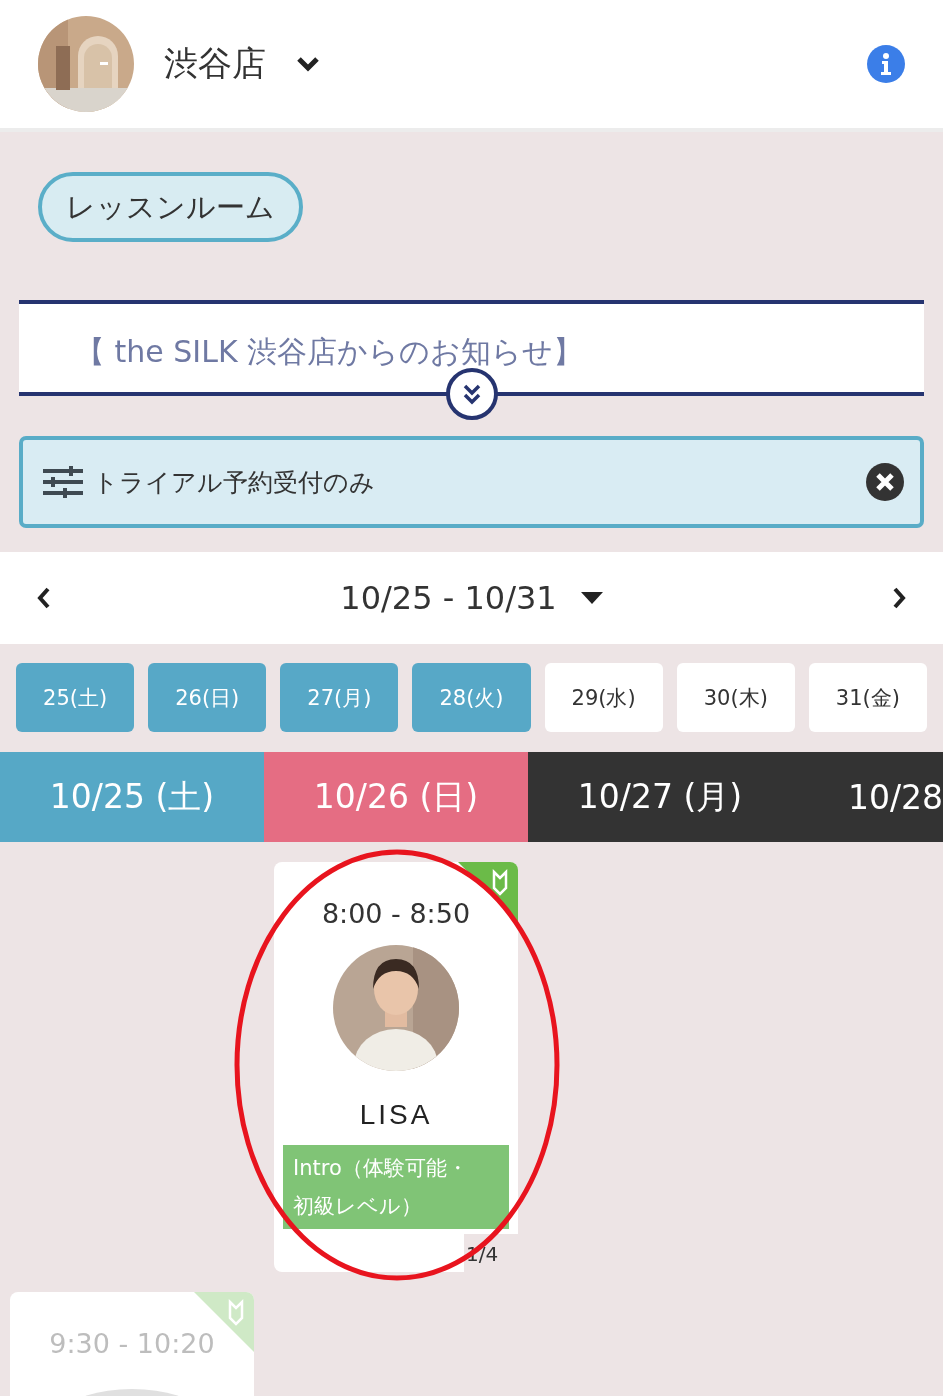 This screenshot has height=1396, width=943. Describe the element at coordinates (867, 797) in the screenshot. I see `day-header: 10/28` at that location.